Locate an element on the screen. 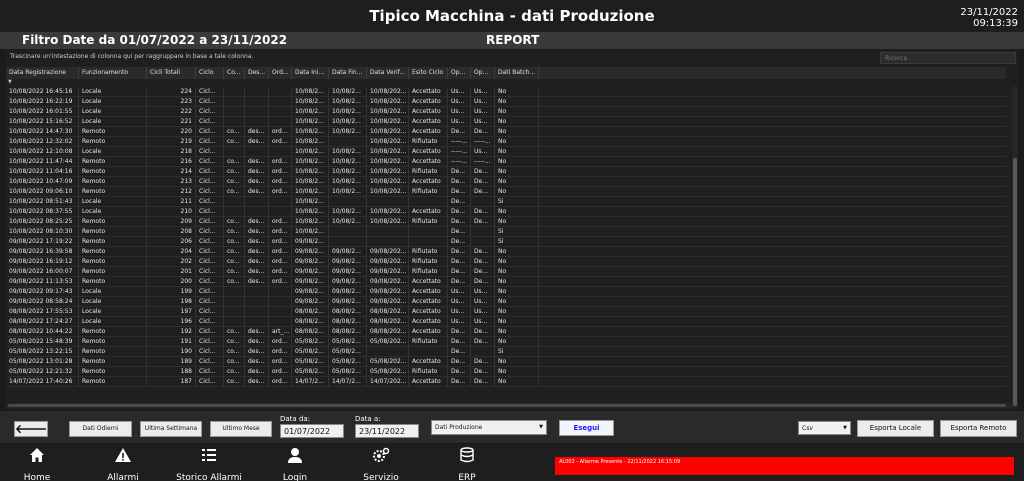 This screenshot has width=1024, height=481. column-header: Data Registrazione is located at coordinates (42, 73).